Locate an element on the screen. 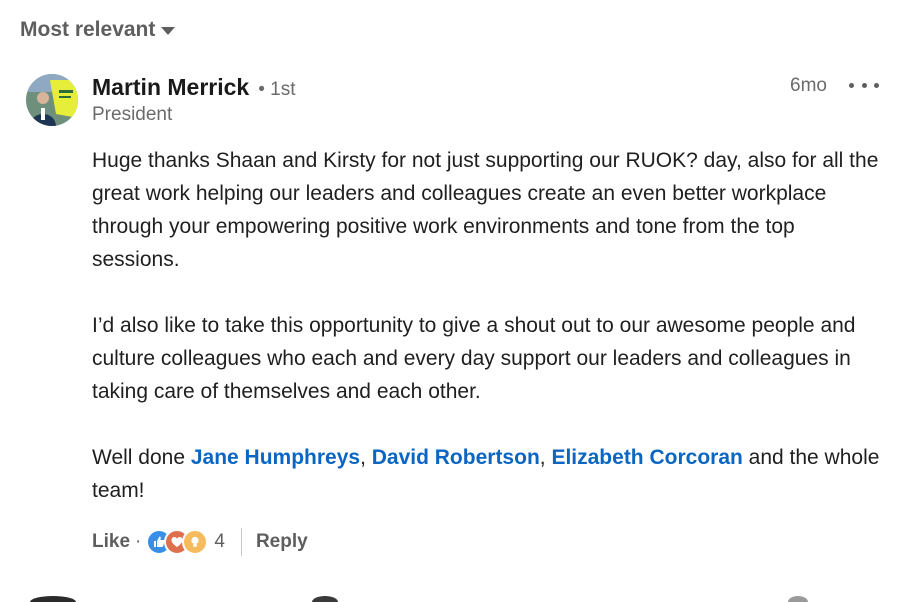 This screenshot has height=602, width=903. author-row: Martin Merrick • 1st is located at coordinates (194, 87).